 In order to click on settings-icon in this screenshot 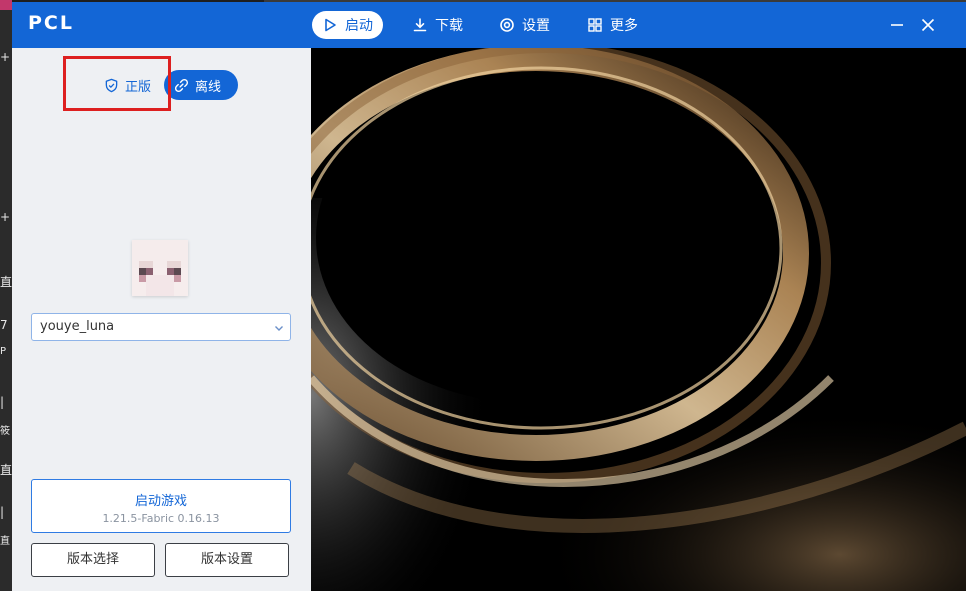, I will do `click(507, 25)`.